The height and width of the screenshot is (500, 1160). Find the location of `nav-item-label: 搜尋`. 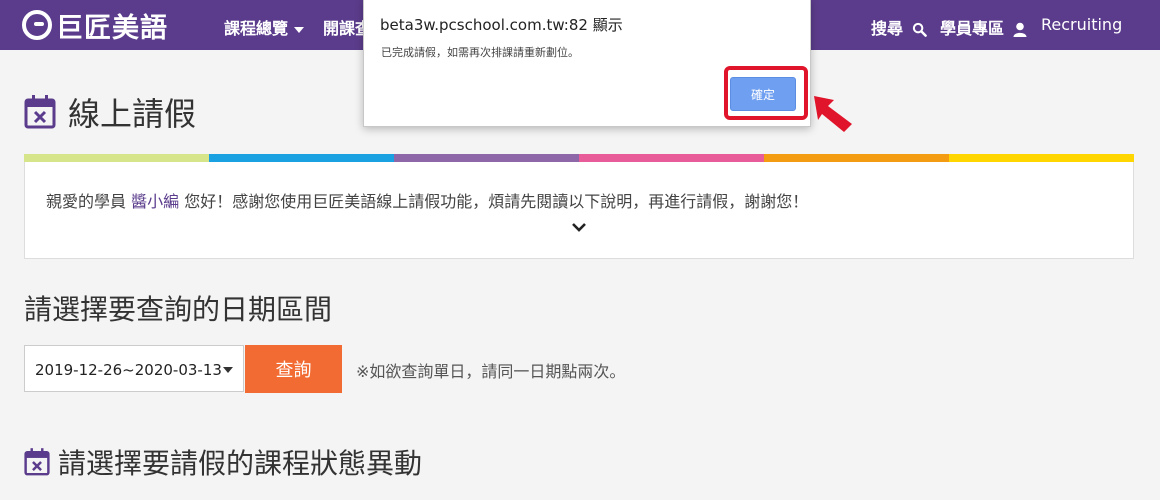

nav-item-label: 搜尋 is located at coordinates (887, 28).